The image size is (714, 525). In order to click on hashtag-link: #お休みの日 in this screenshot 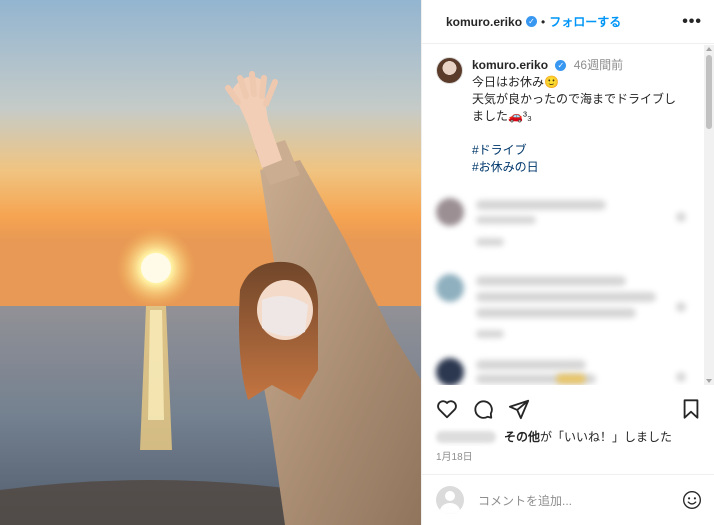, I will do `click(574, 167)`.